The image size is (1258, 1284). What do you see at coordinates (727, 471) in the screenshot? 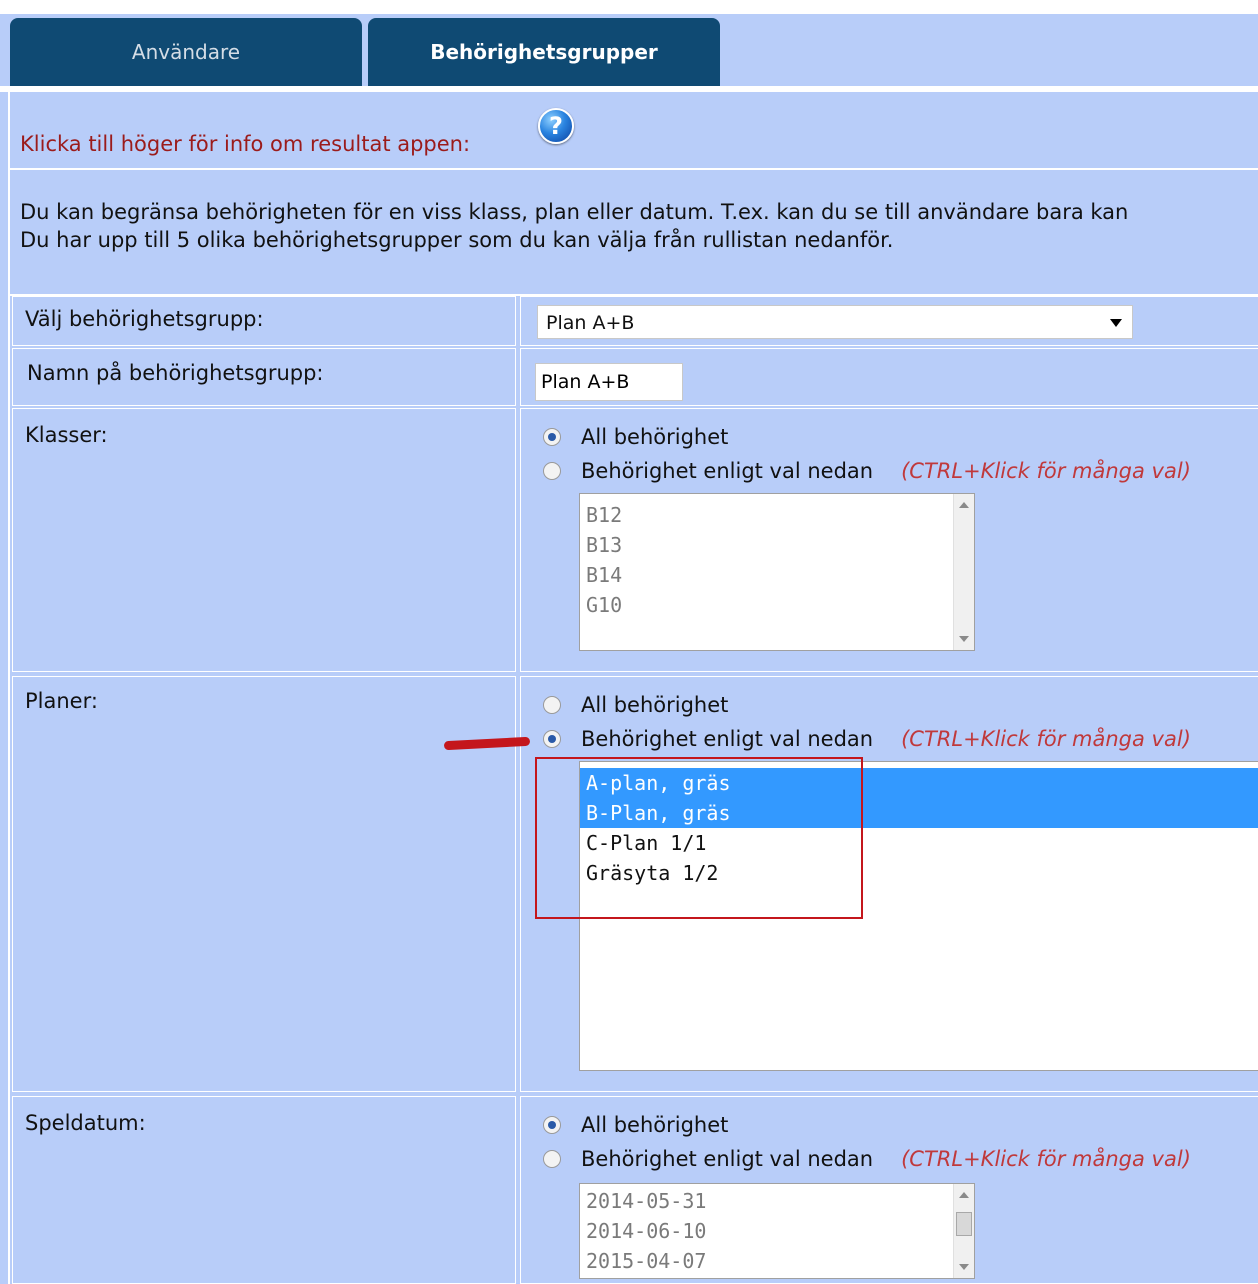
I see `klasser-radio-select-label: Behörighet enligt val nedan` at bounding box center [727, 471].